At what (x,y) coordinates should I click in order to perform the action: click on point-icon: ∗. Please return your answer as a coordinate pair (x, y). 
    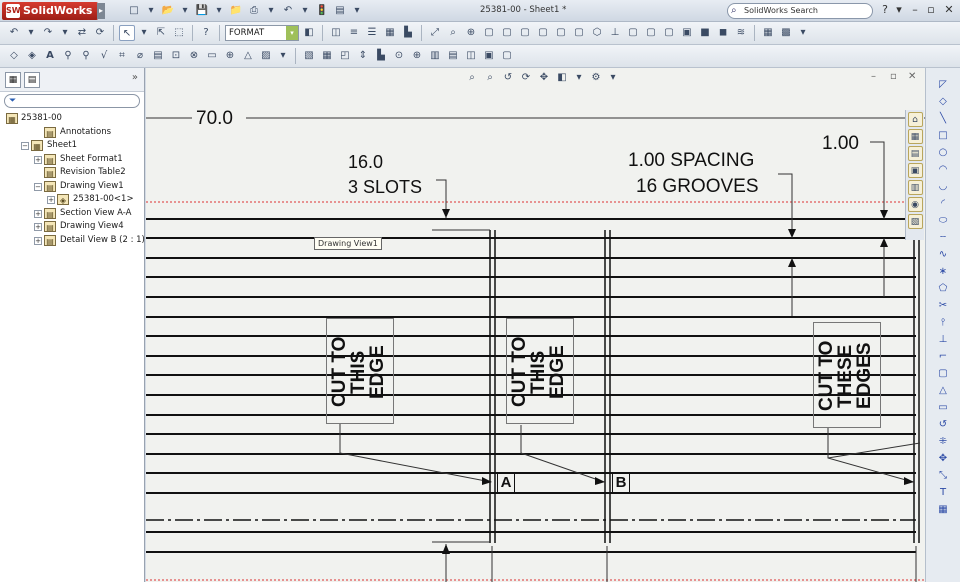
    Looking at the image, I should click on (943, 272).